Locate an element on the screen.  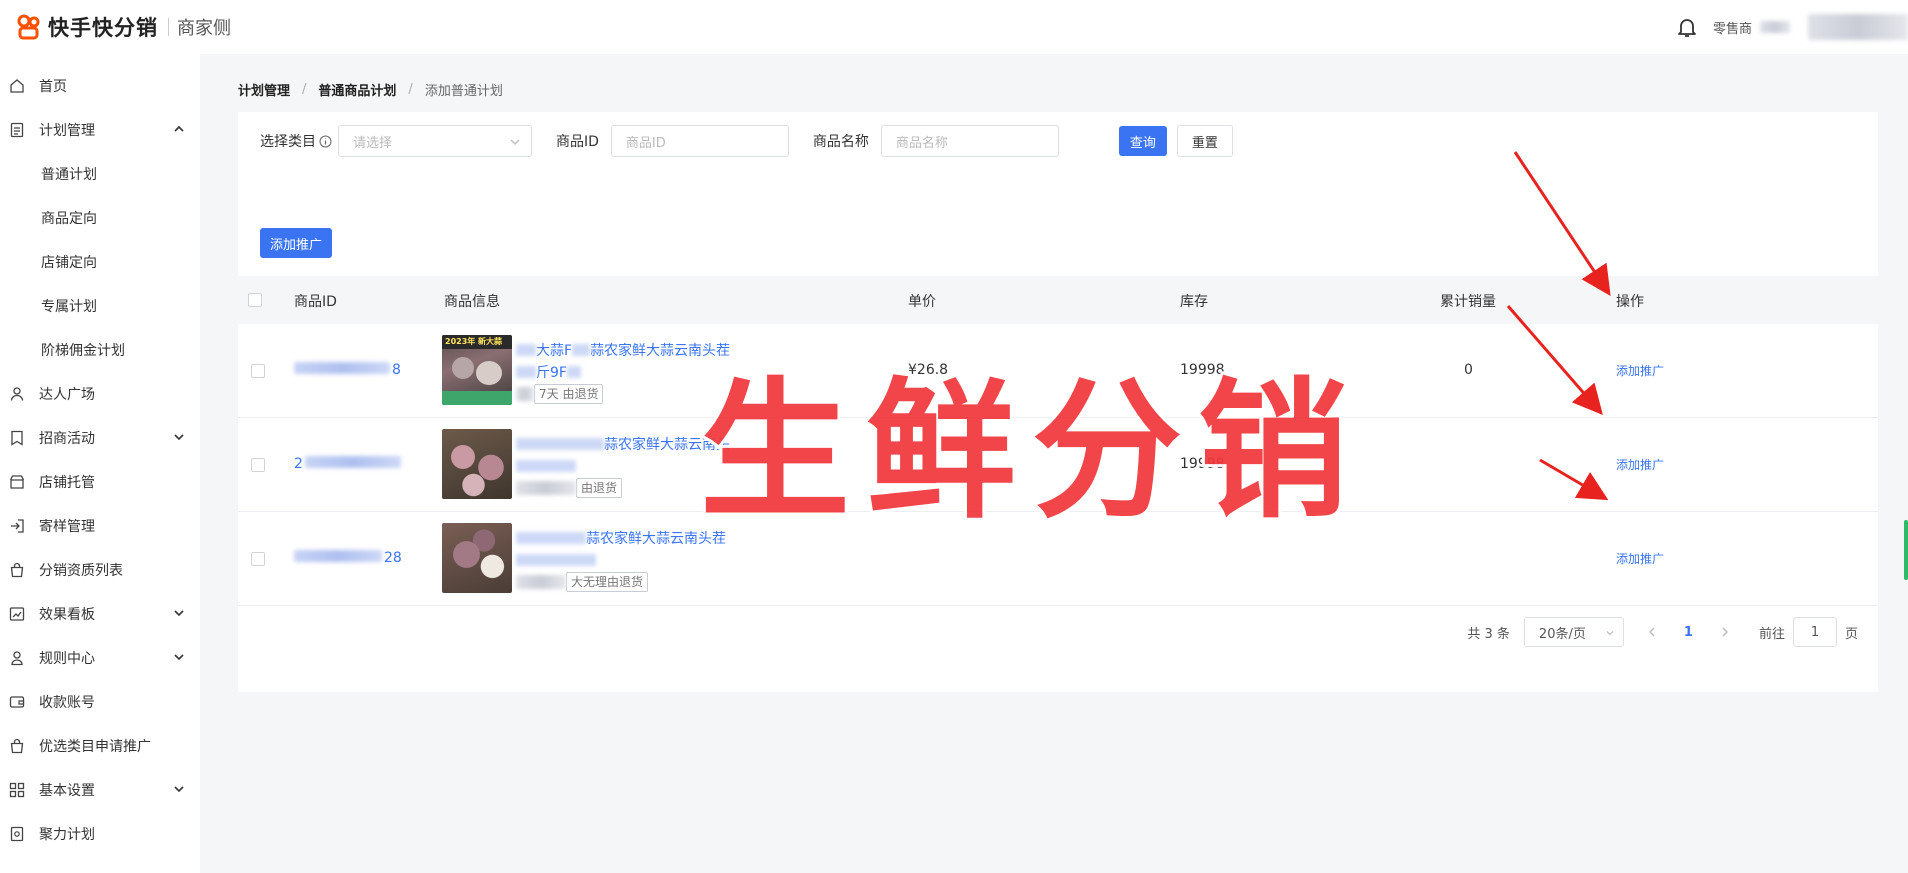
sidebar-item-plan-management: 计划管理 is located at coordinates (100, 130).